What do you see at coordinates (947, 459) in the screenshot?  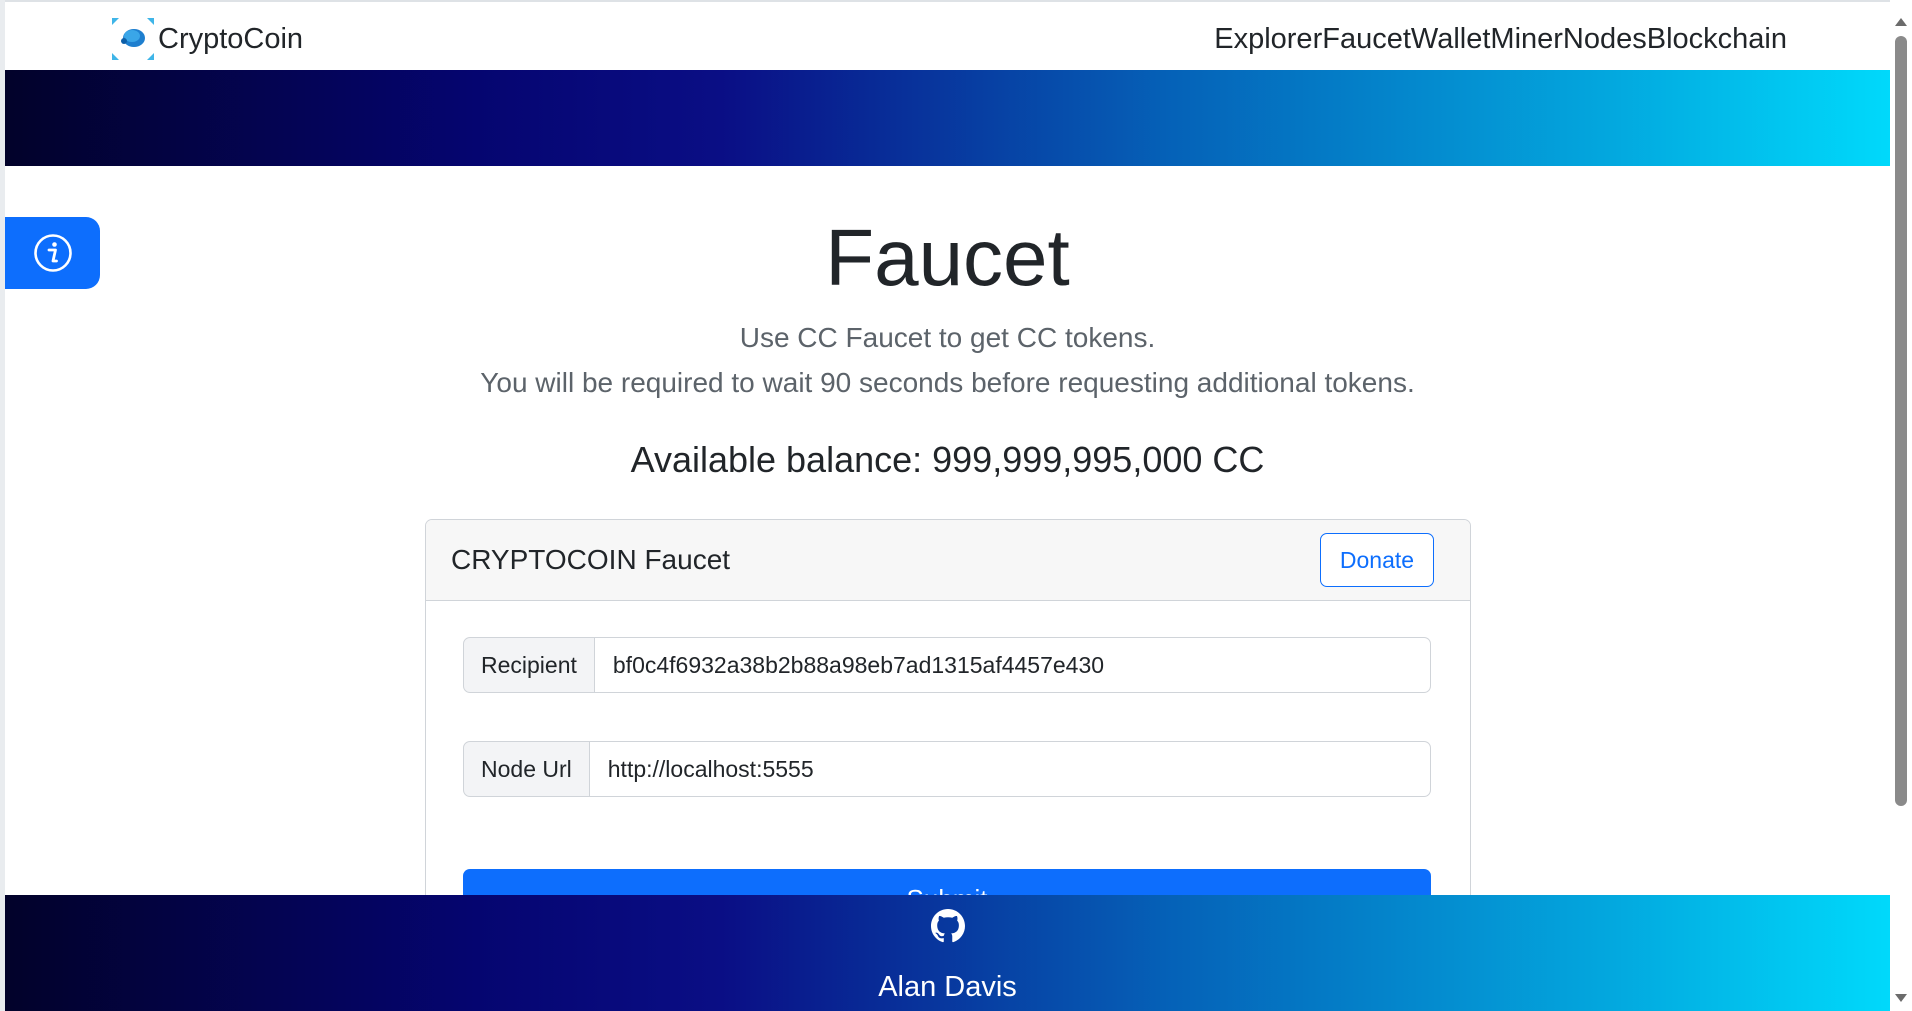 I see `available-balance: Available balance: 999,999,995,000 CC` at bounding box center [947, 459].